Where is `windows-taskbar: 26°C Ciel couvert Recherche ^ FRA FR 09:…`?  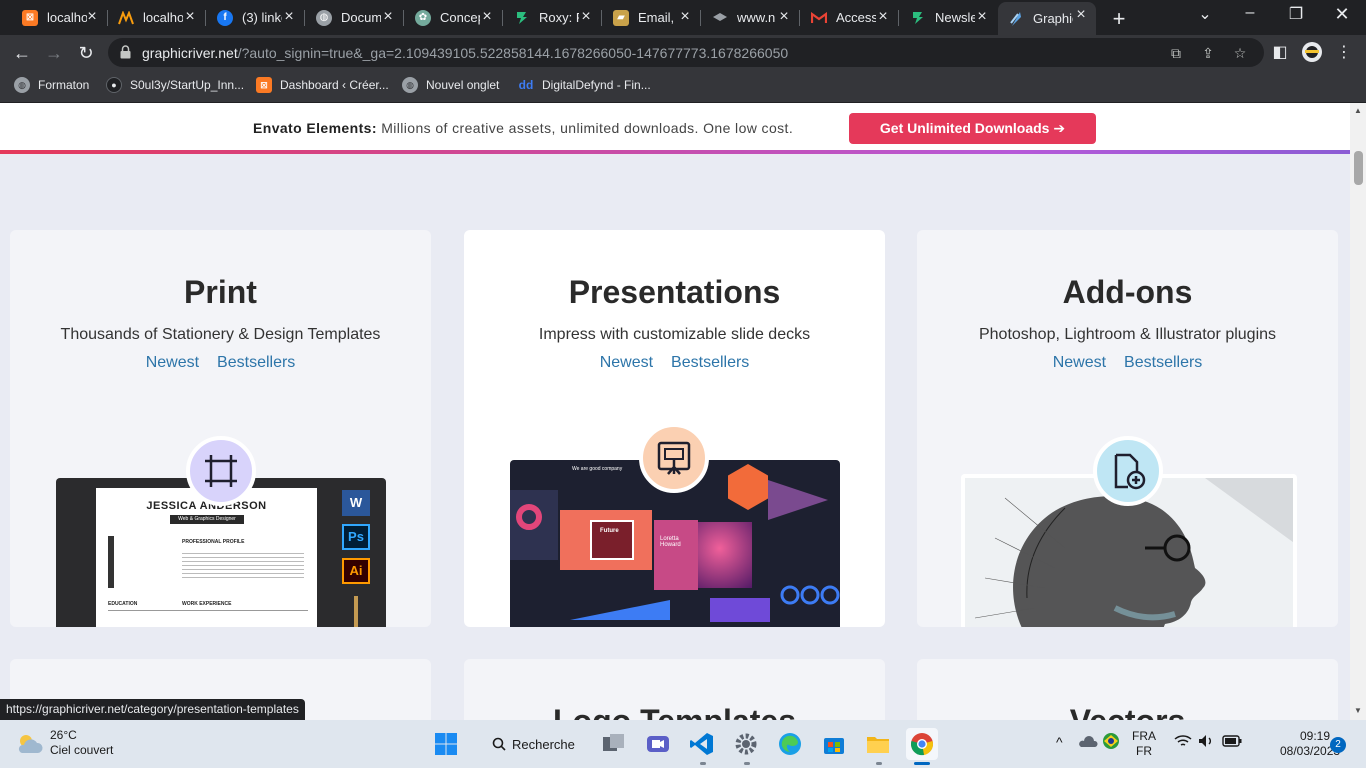 windows-taskbar: 26°C Ciel couvert Recherche ^ FRA FR 09:… is located at coordinates (683, 744).